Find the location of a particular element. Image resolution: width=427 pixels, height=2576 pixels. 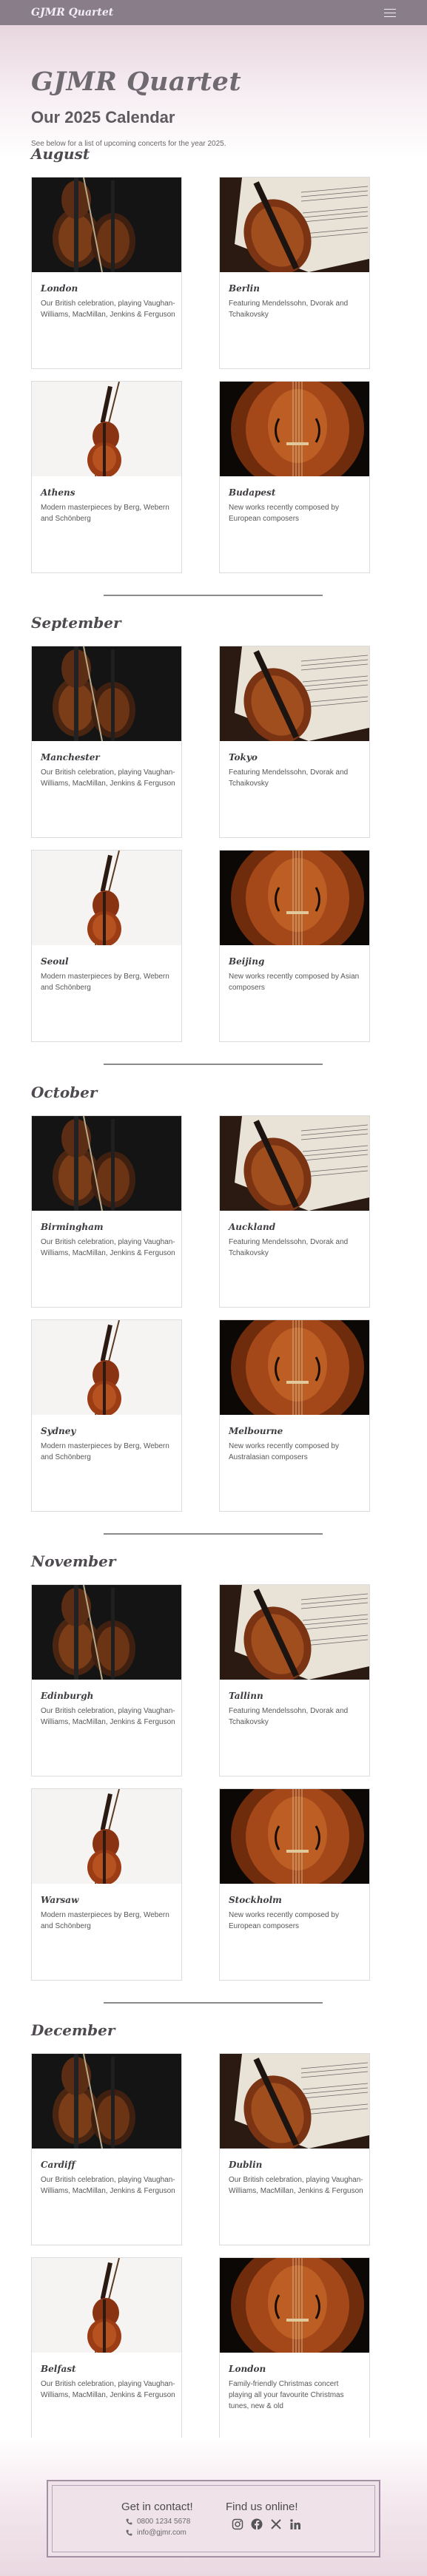

event-city: Belfast is located at coordinates (58, 2369).